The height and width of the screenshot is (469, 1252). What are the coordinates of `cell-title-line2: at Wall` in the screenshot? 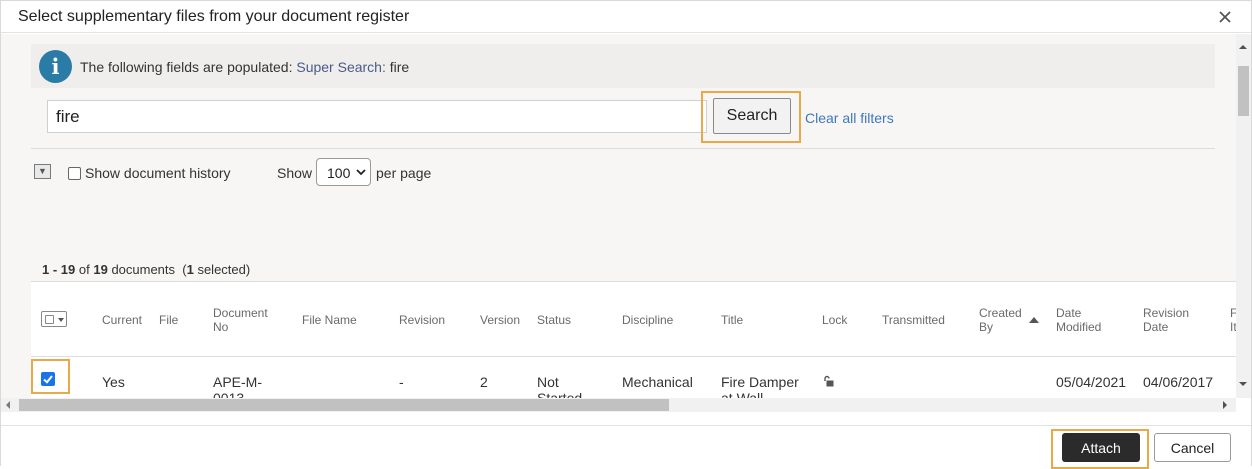 It's located at (742, 394).